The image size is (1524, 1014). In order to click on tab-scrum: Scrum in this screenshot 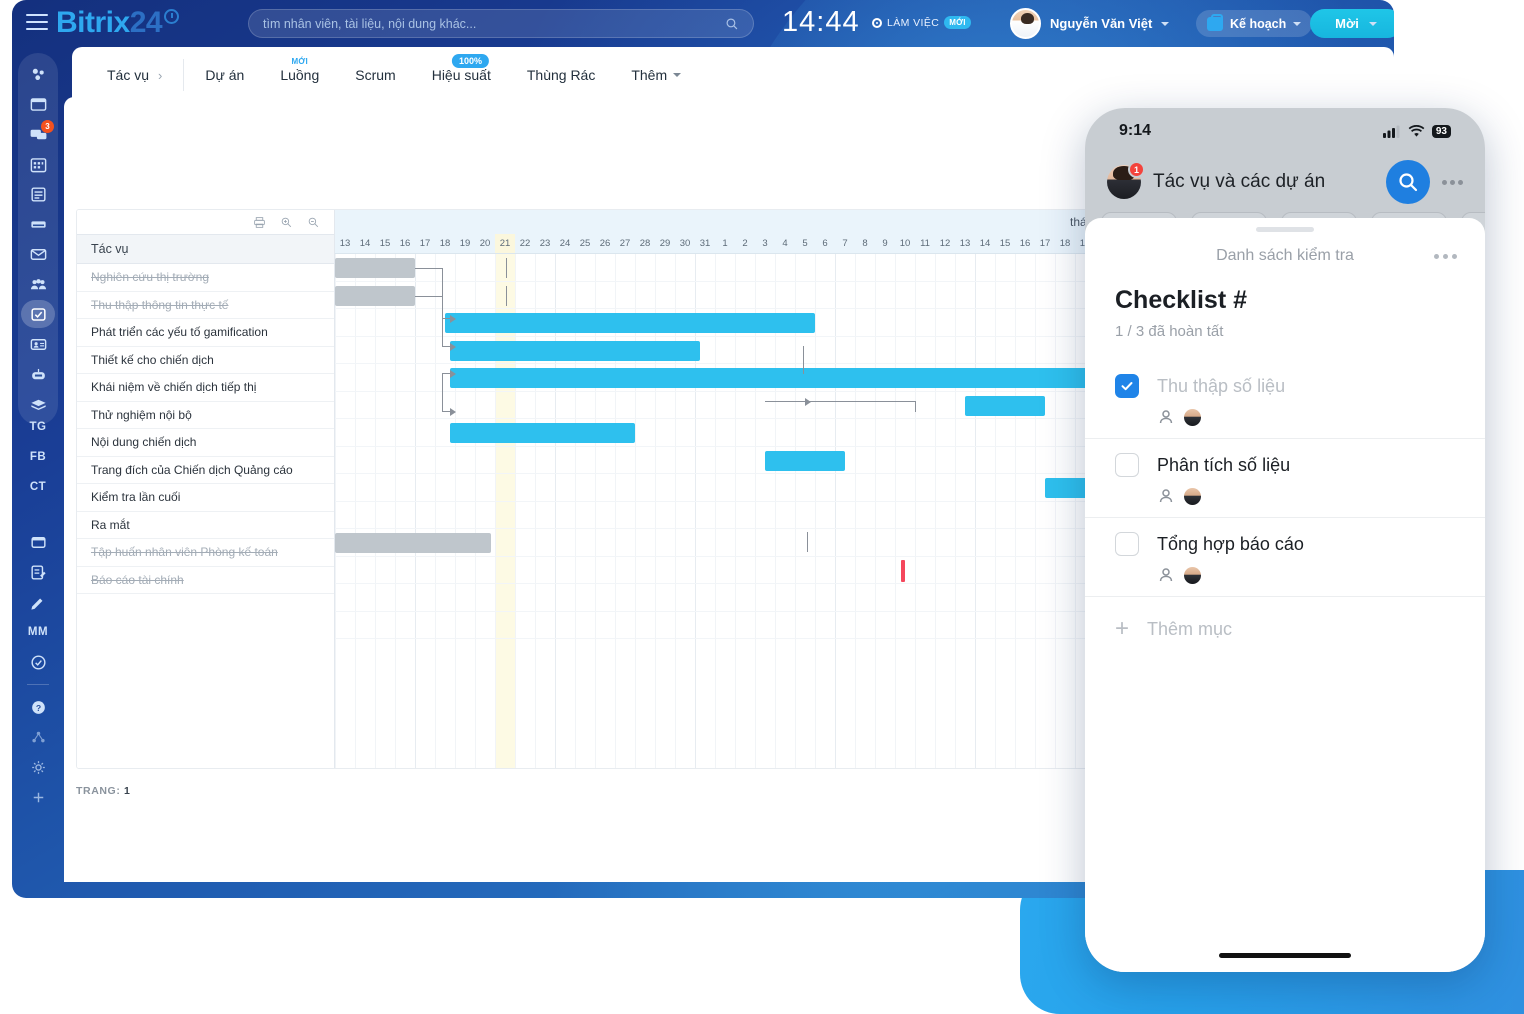, I will do `click(375, 75)`.